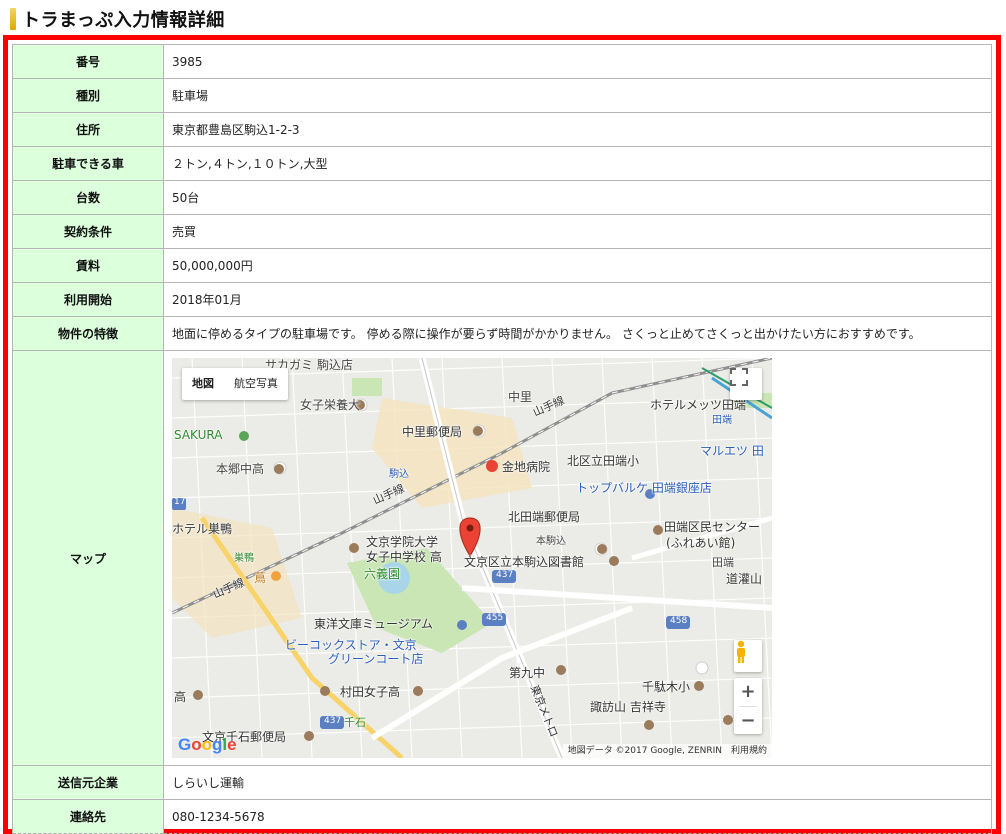 This screenshot has height=834, width=1006. Describe the element at coordinates (88, 265) in the screenshot. I see `row-label: 賃料` at that location.